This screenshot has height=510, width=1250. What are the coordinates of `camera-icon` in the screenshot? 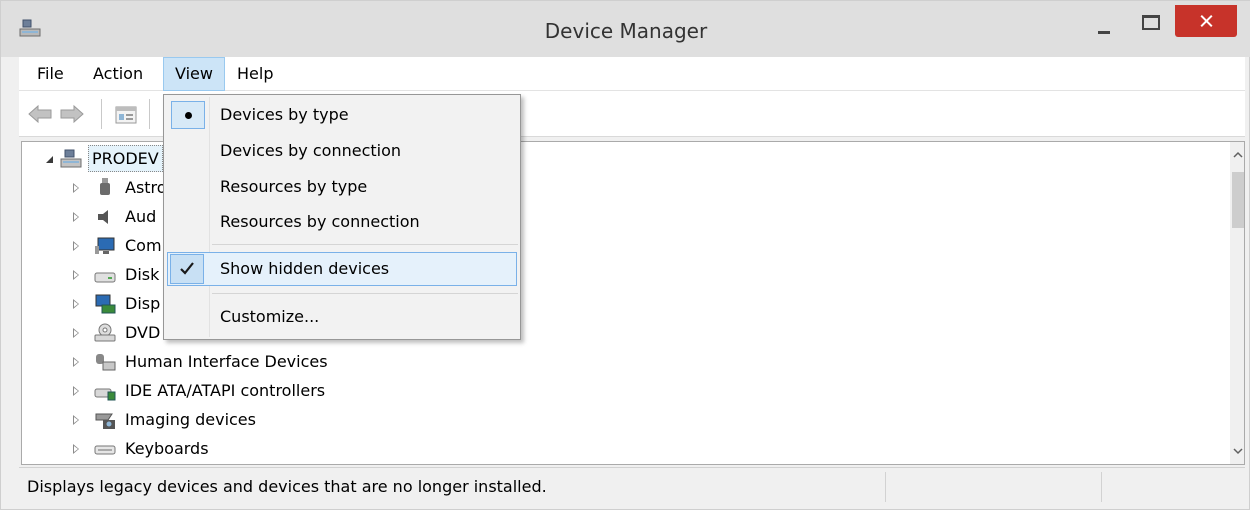 It's located at (105, 421).